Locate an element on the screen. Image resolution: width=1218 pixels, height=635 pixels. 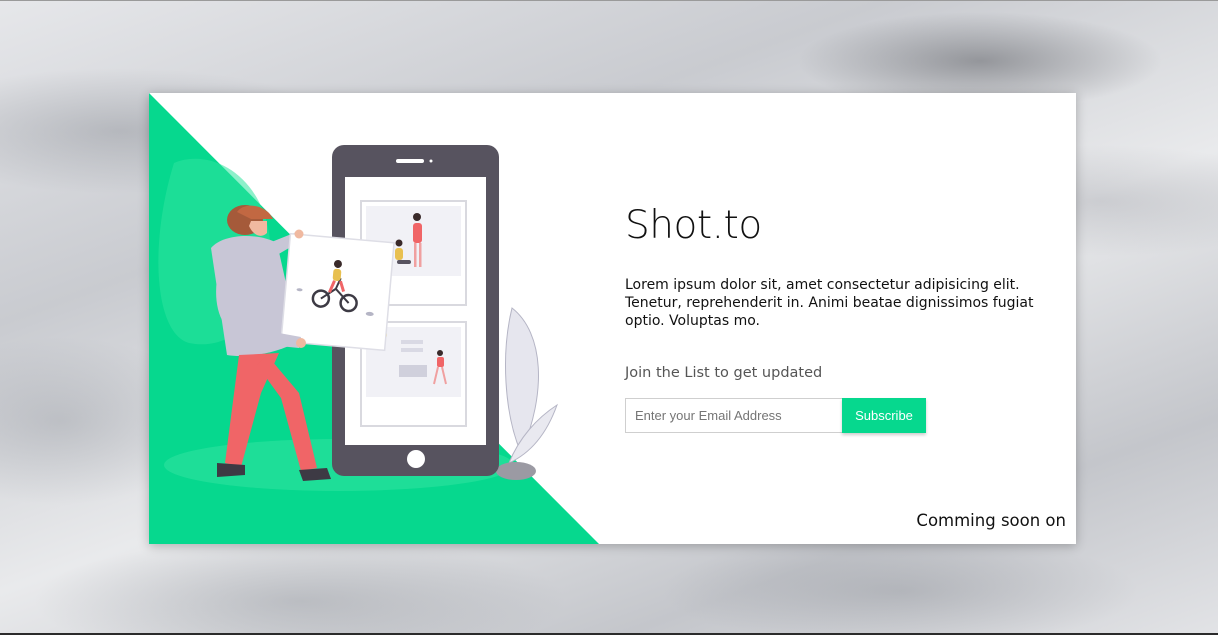
held-photo is located at coordinates (337, 292).